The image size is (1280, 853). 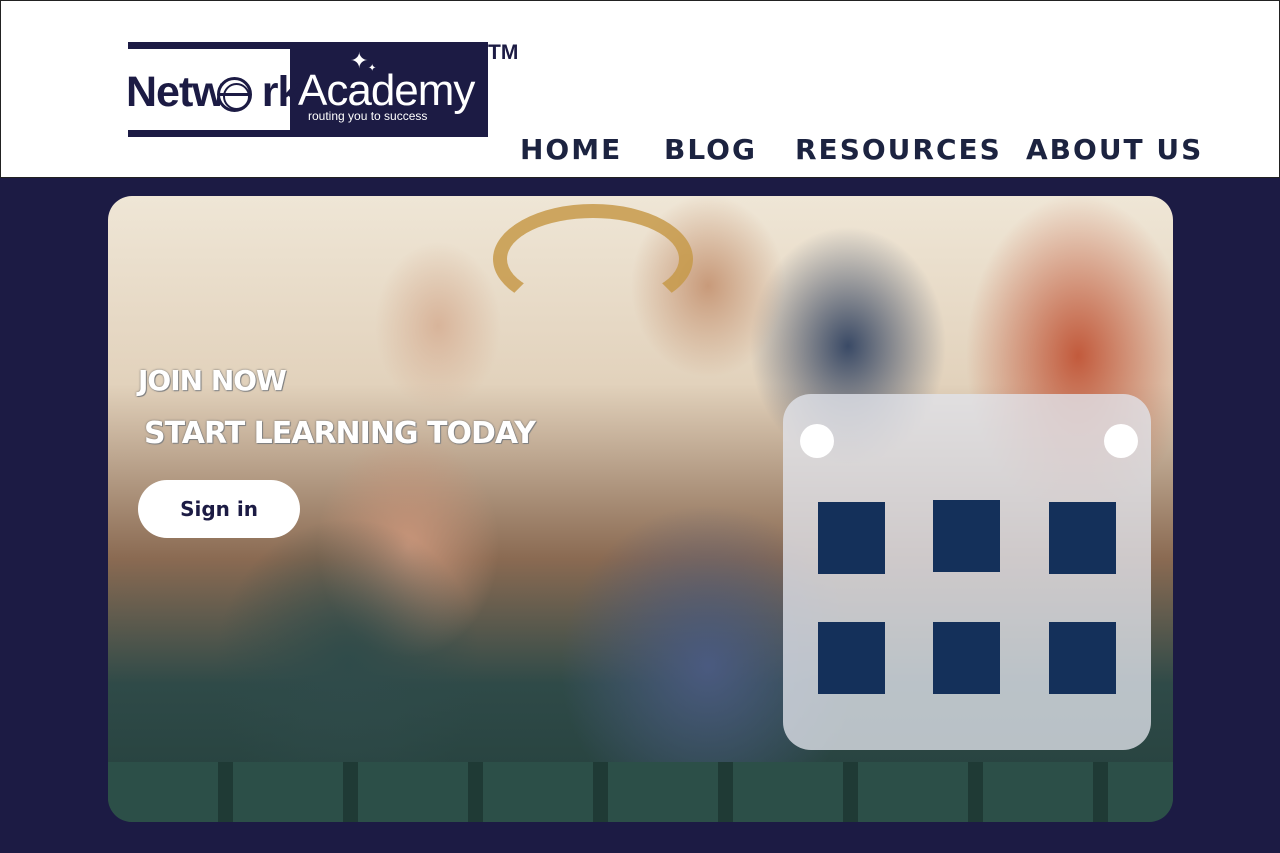 I want to click on trademark-symbol: TM, so click(x=503, y=52).